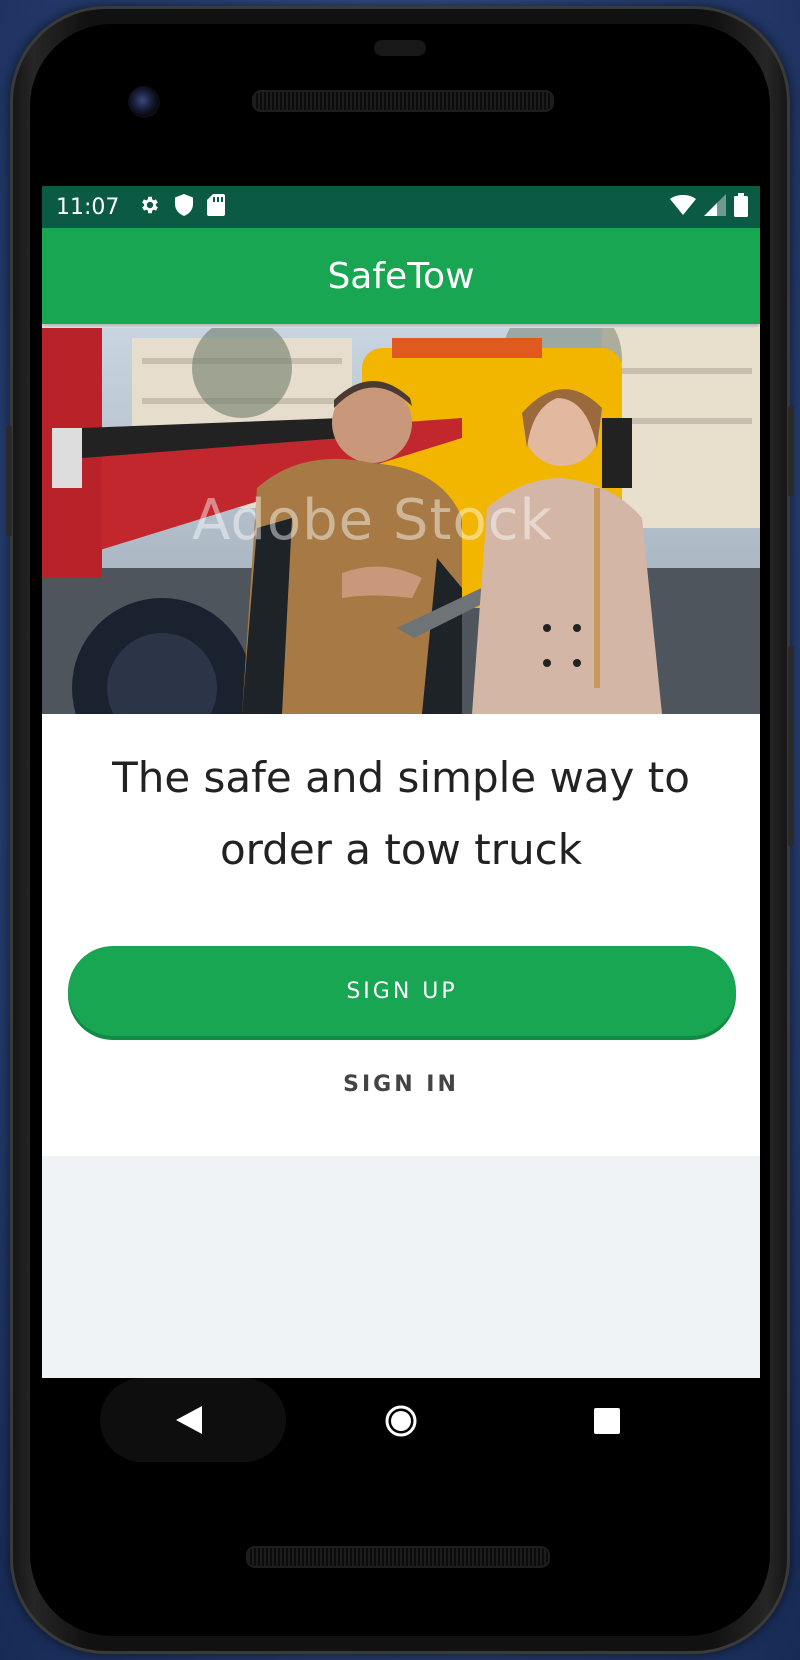 This screenshot has height=1660, width=800. Describe the element at coordinates (791, 746) in the screenshot. I see `volume-rocker` at that location.